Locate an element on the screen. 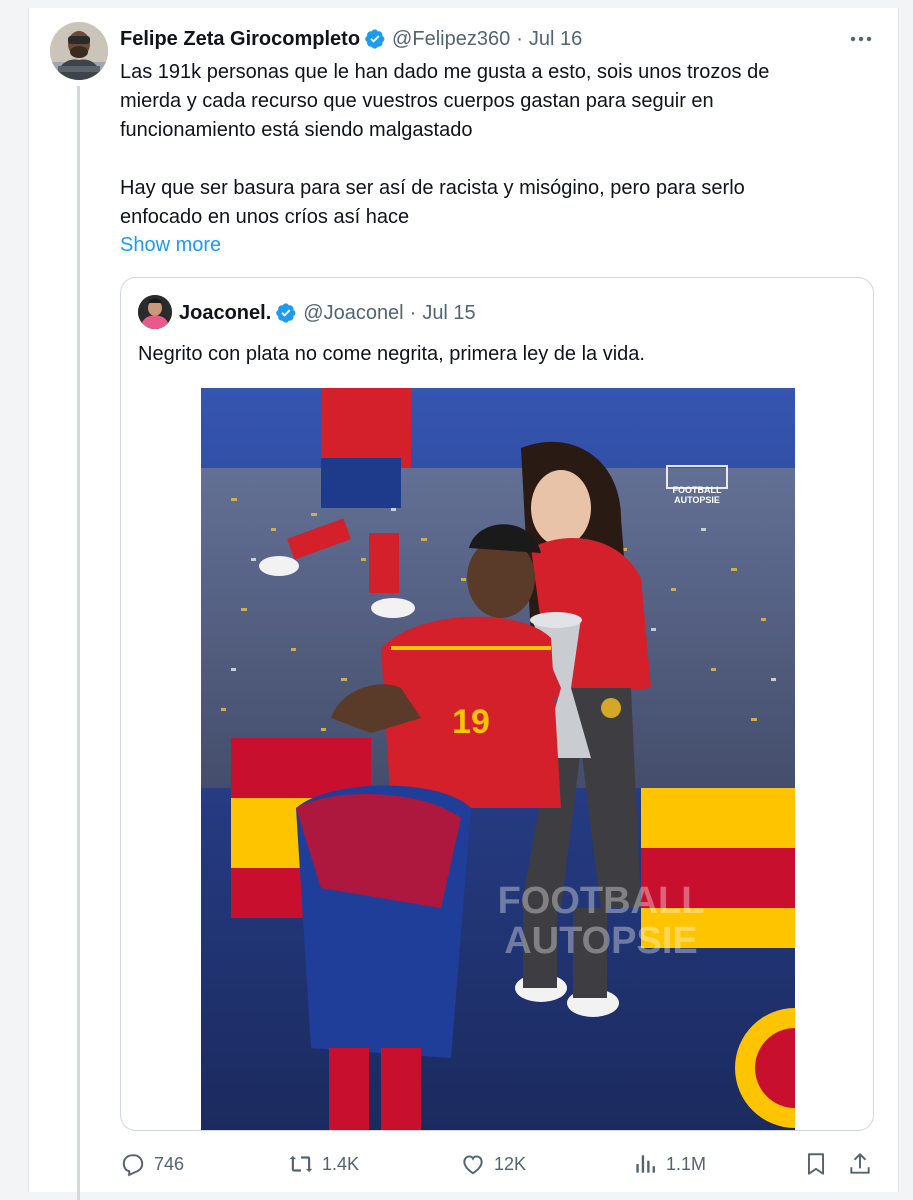 The image size is (913, 1200). reply-button: 746 is located at coordinates (152, 1164).